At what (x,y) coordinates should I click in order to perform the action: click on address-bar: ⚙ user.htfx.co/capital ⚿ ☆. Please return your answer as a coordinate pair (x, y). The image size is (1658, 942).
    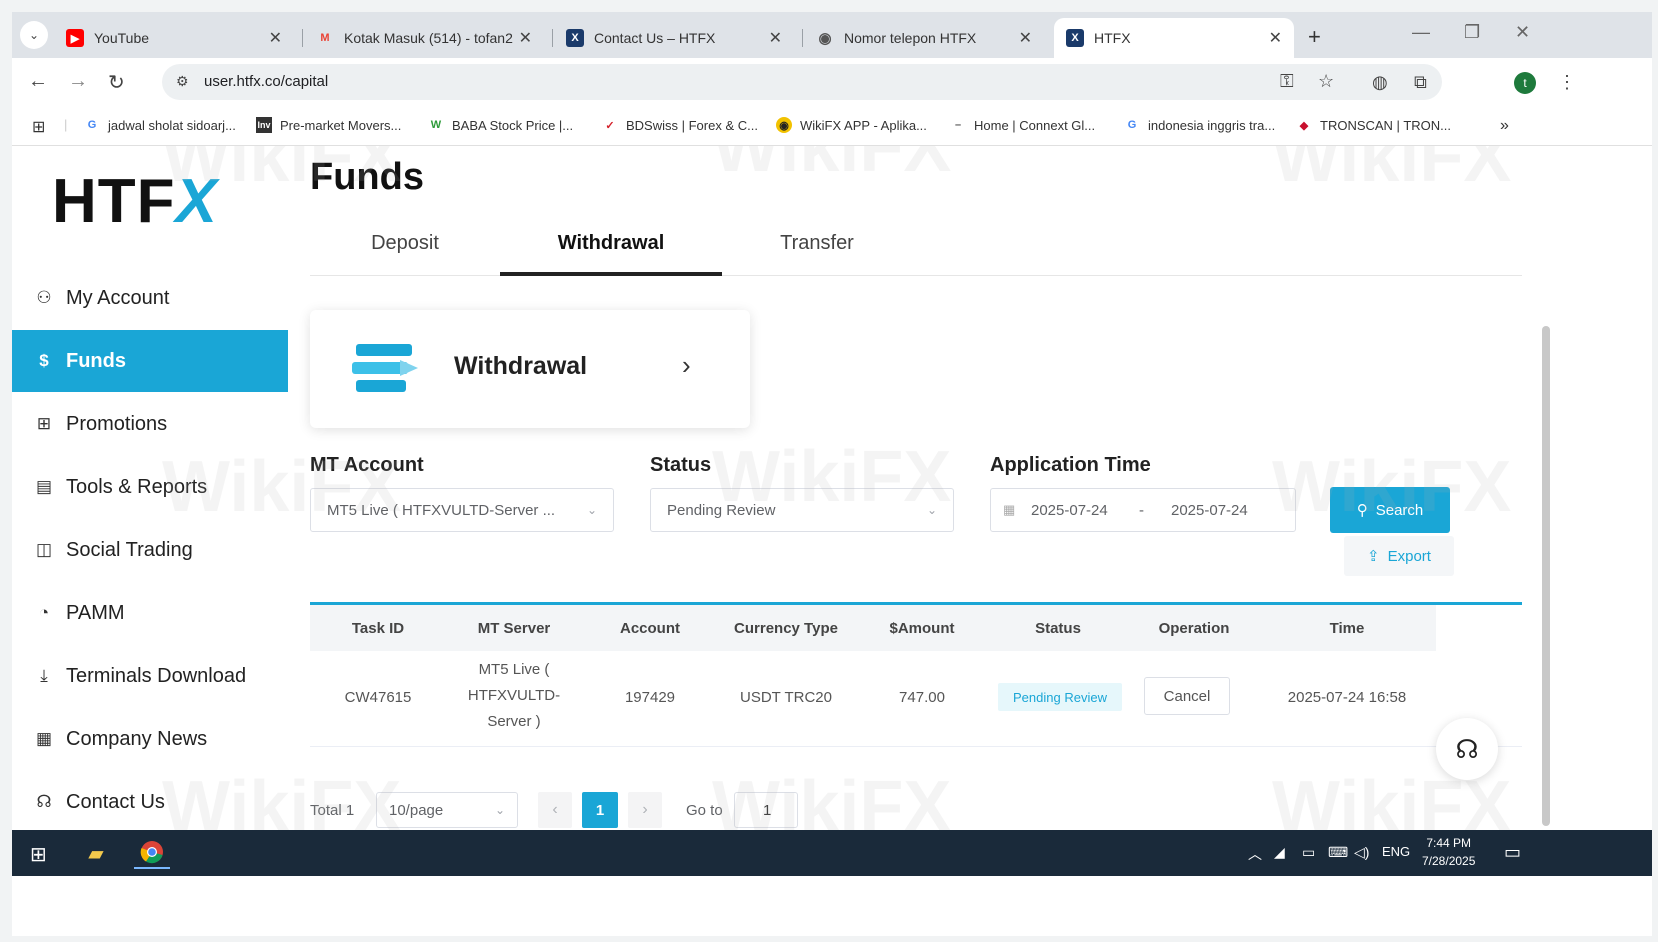
    Looking at the image, I should click on (802, 82).